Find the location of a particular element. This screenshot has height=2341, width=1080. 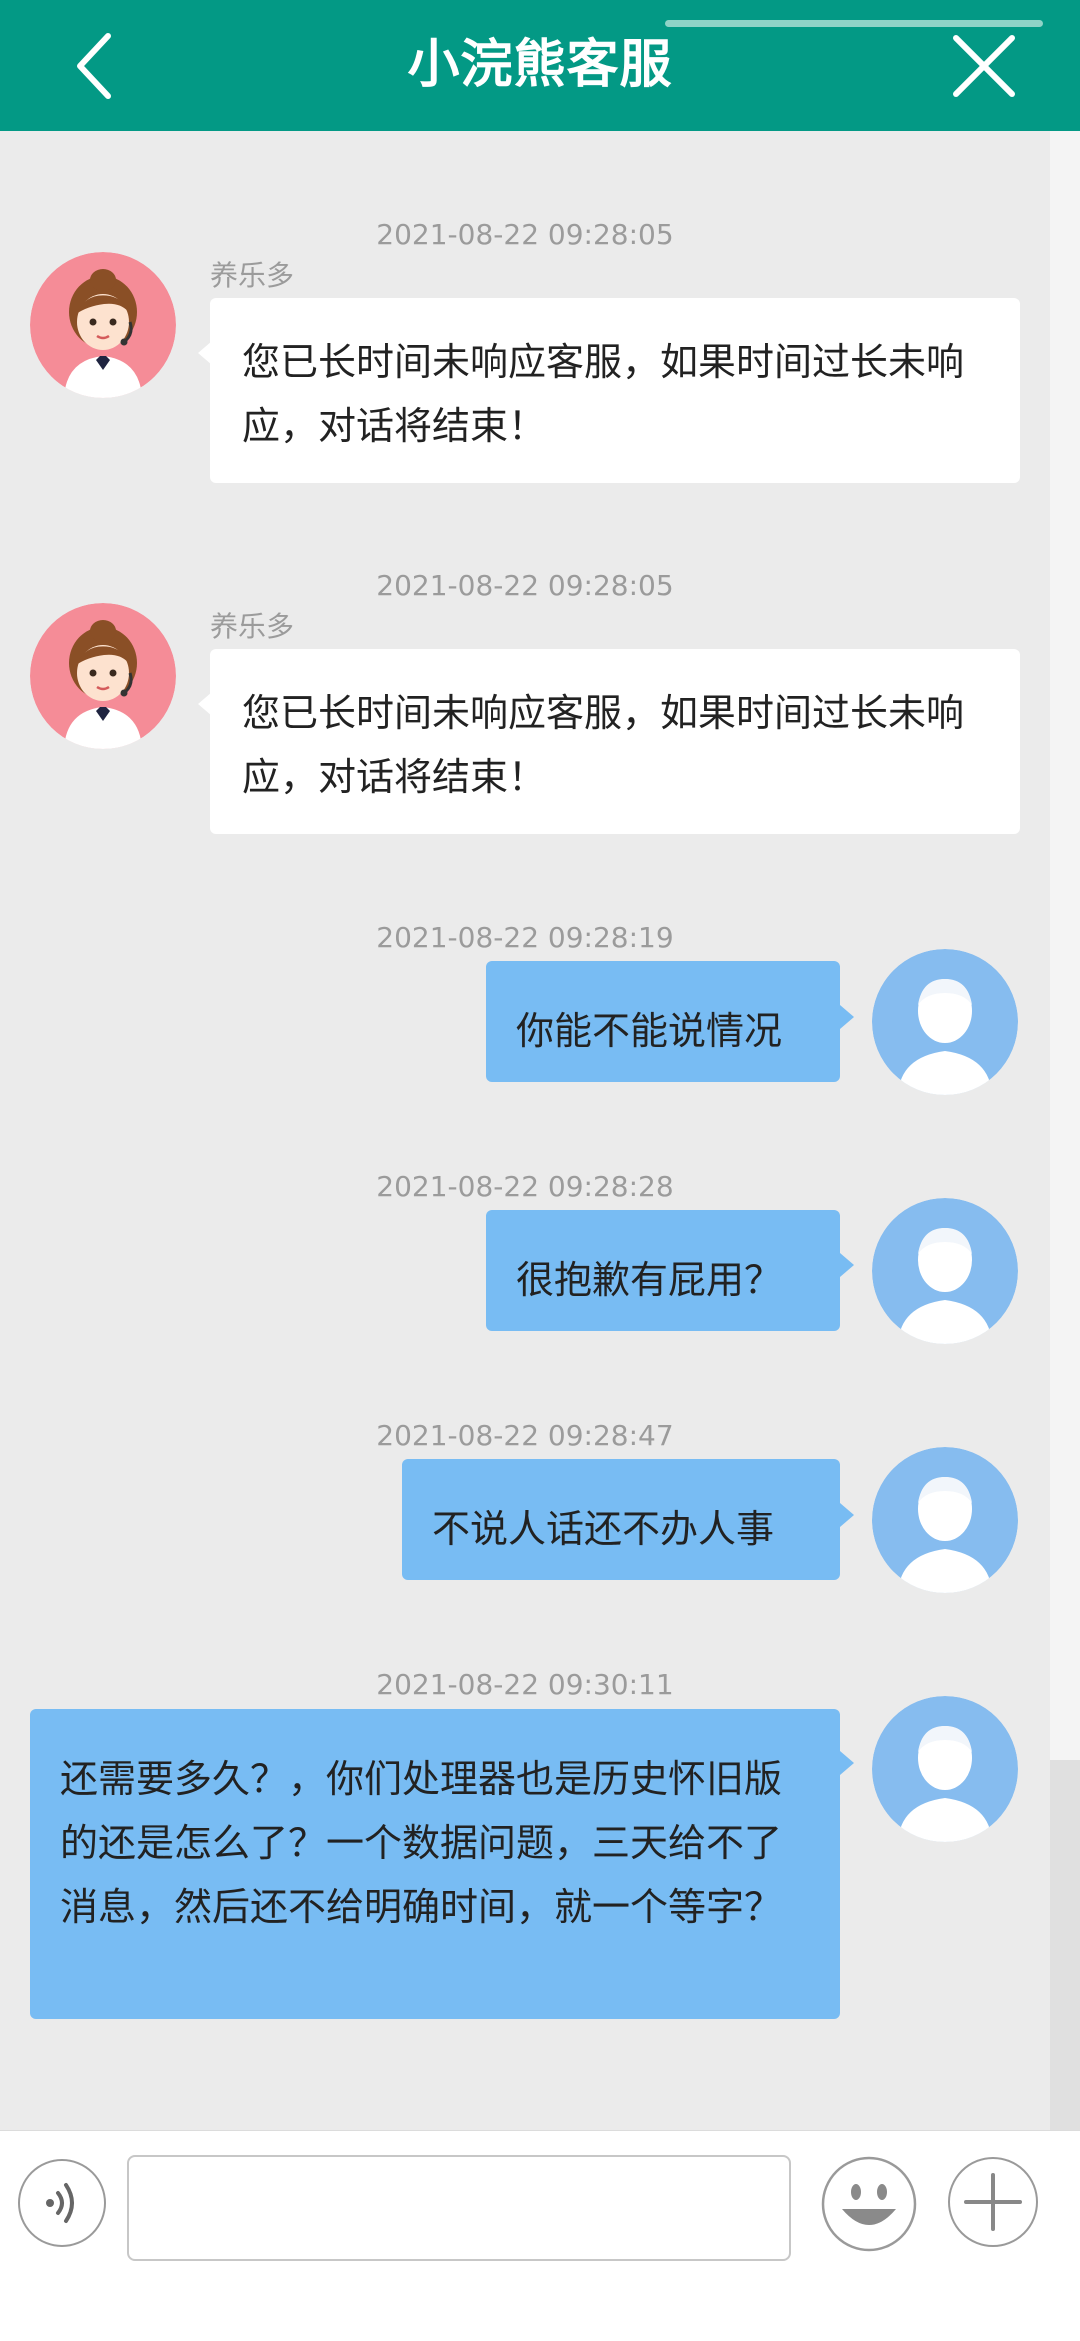

more-options-button is located at coordinates (993, 2202).